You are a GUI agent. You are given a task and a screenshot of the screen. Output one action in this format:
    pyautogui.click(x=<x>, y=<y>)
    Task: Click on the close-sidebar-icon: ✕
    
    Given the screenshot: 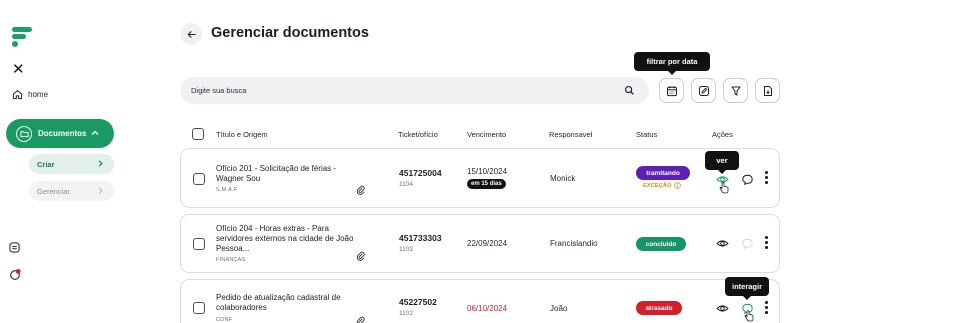 What is the action you would take?
    pyautogui.click(x=18, y=69)
    